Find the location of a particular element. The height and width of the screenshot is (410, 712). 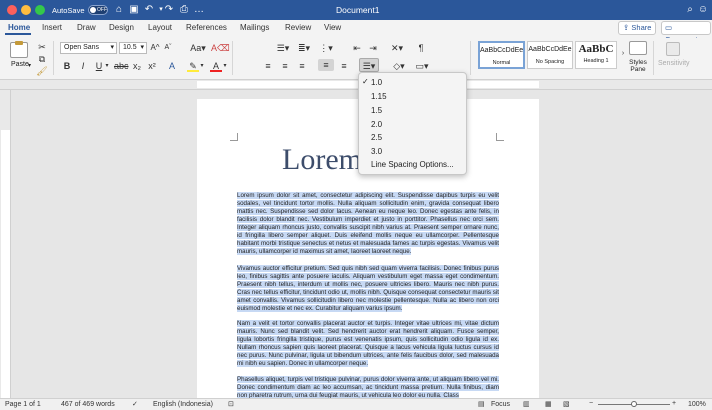

tab-references: References is located at coordinates (206, 27).